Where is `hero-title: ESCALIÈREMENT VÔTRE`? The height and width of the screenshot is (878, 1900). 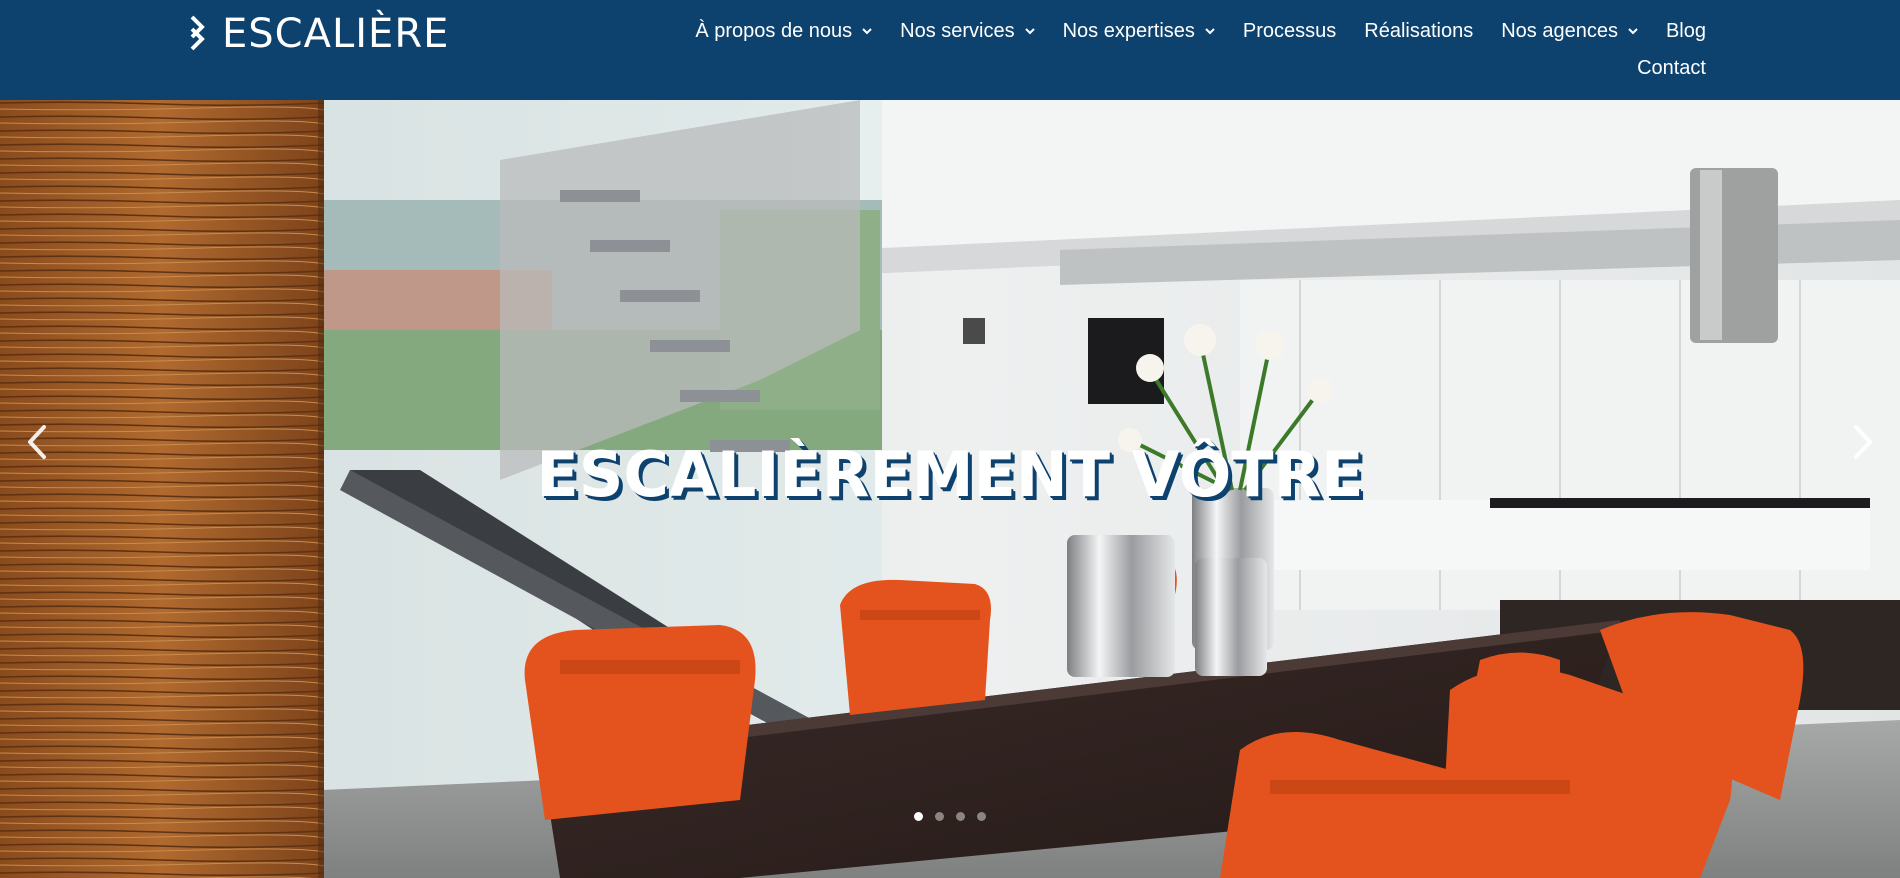
hero-title: ESCALIÈREMENT VÔTRE is located at coordinates (950, 474).